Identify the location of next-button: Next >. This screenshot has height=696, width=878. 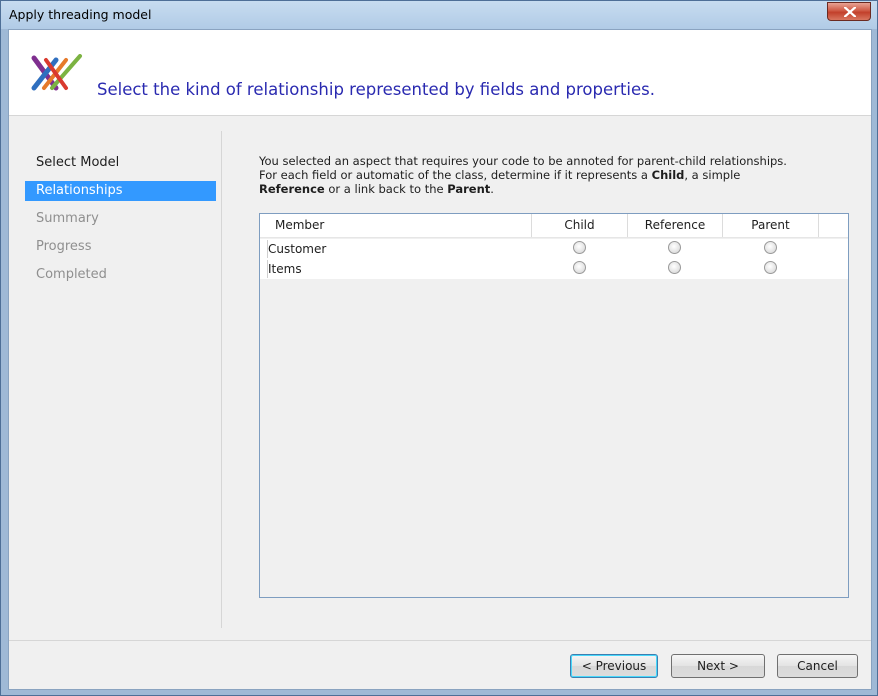
(718, 666).